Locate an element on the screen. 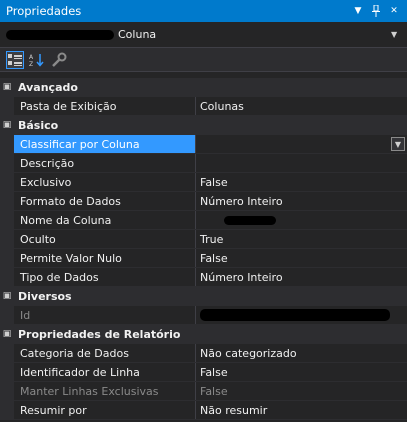  close-icon: ✕ is located at coordinates (394, 11).